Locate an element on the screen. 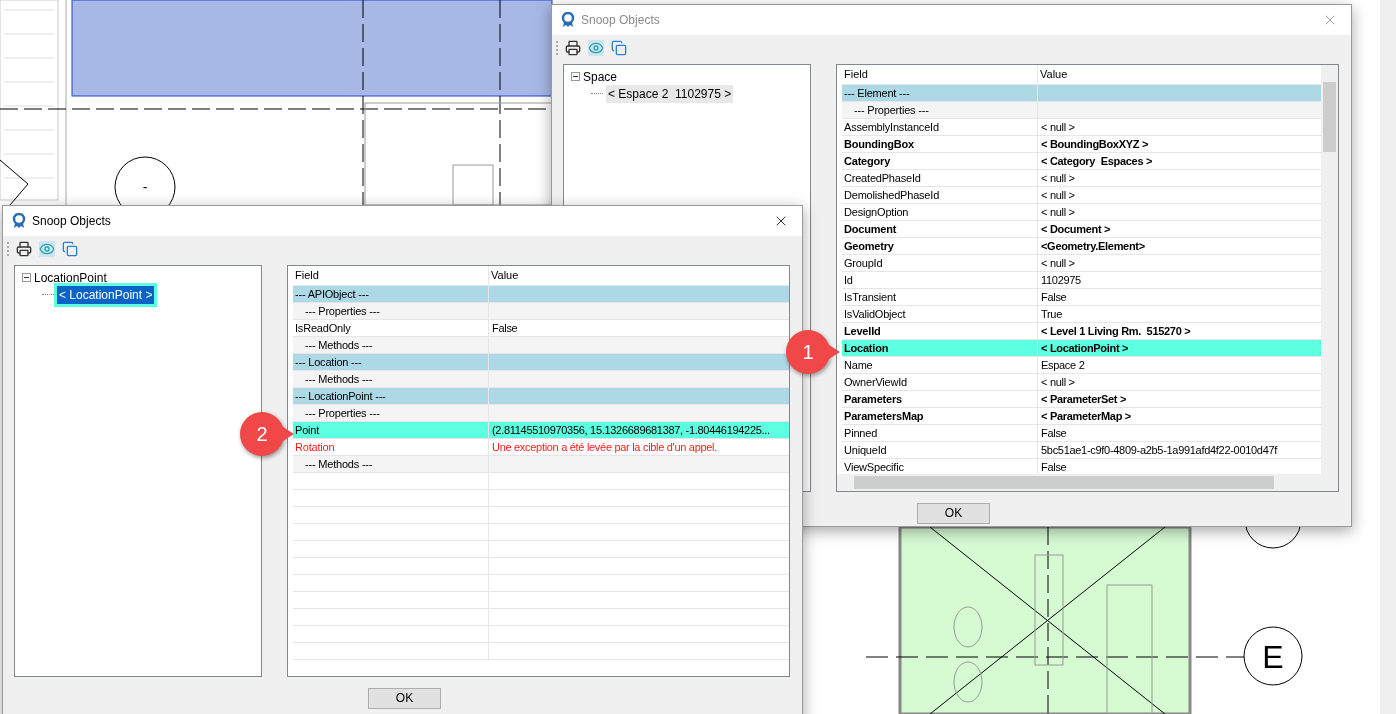 Image resolution: width=1396 pixels, height=714 pixels. table-row: GroupId < null > is located at coordinates (1081, 263).